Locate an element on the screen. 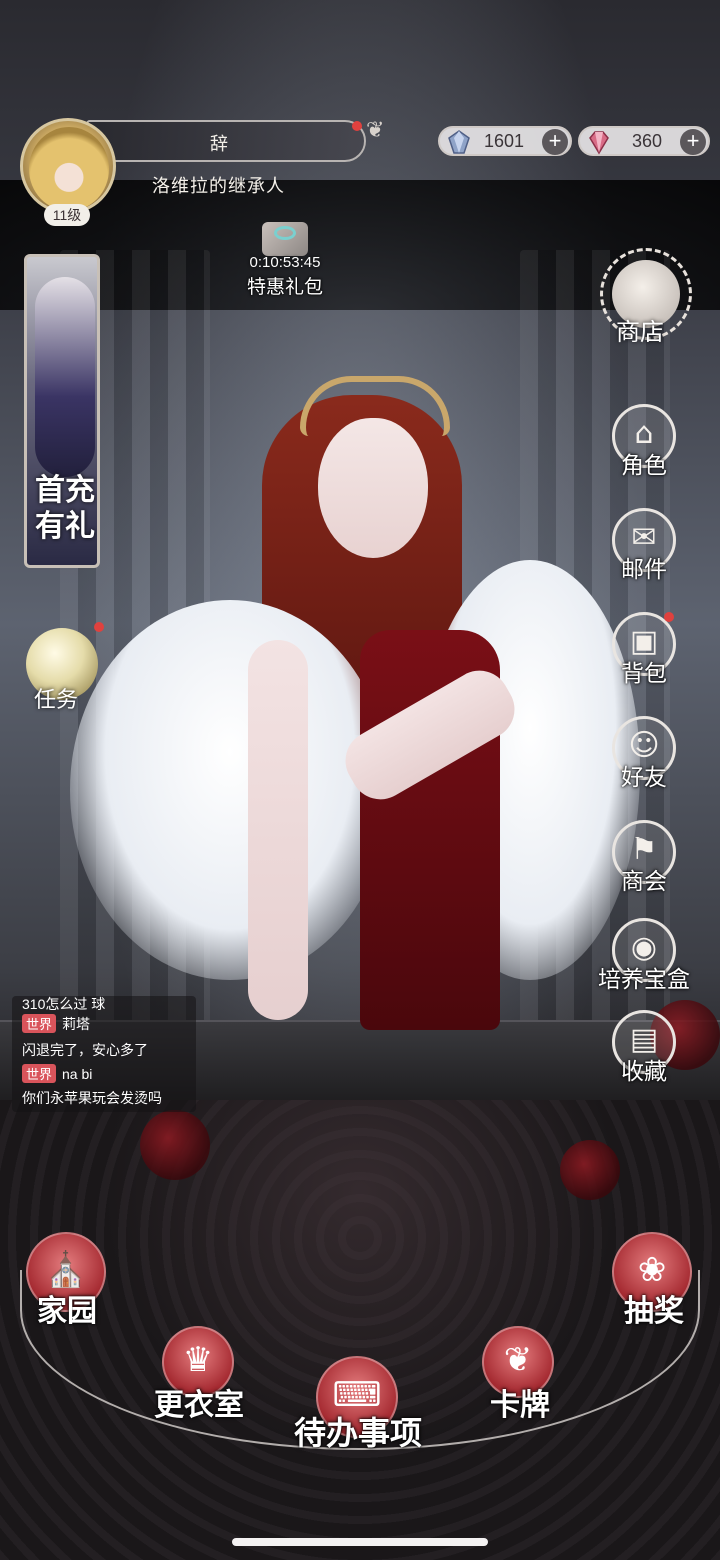 Image resolution: width=720 pixels, height=1560 pixels. side-button-guild: ⚑ 商会 is located at coordinates (644, 865).